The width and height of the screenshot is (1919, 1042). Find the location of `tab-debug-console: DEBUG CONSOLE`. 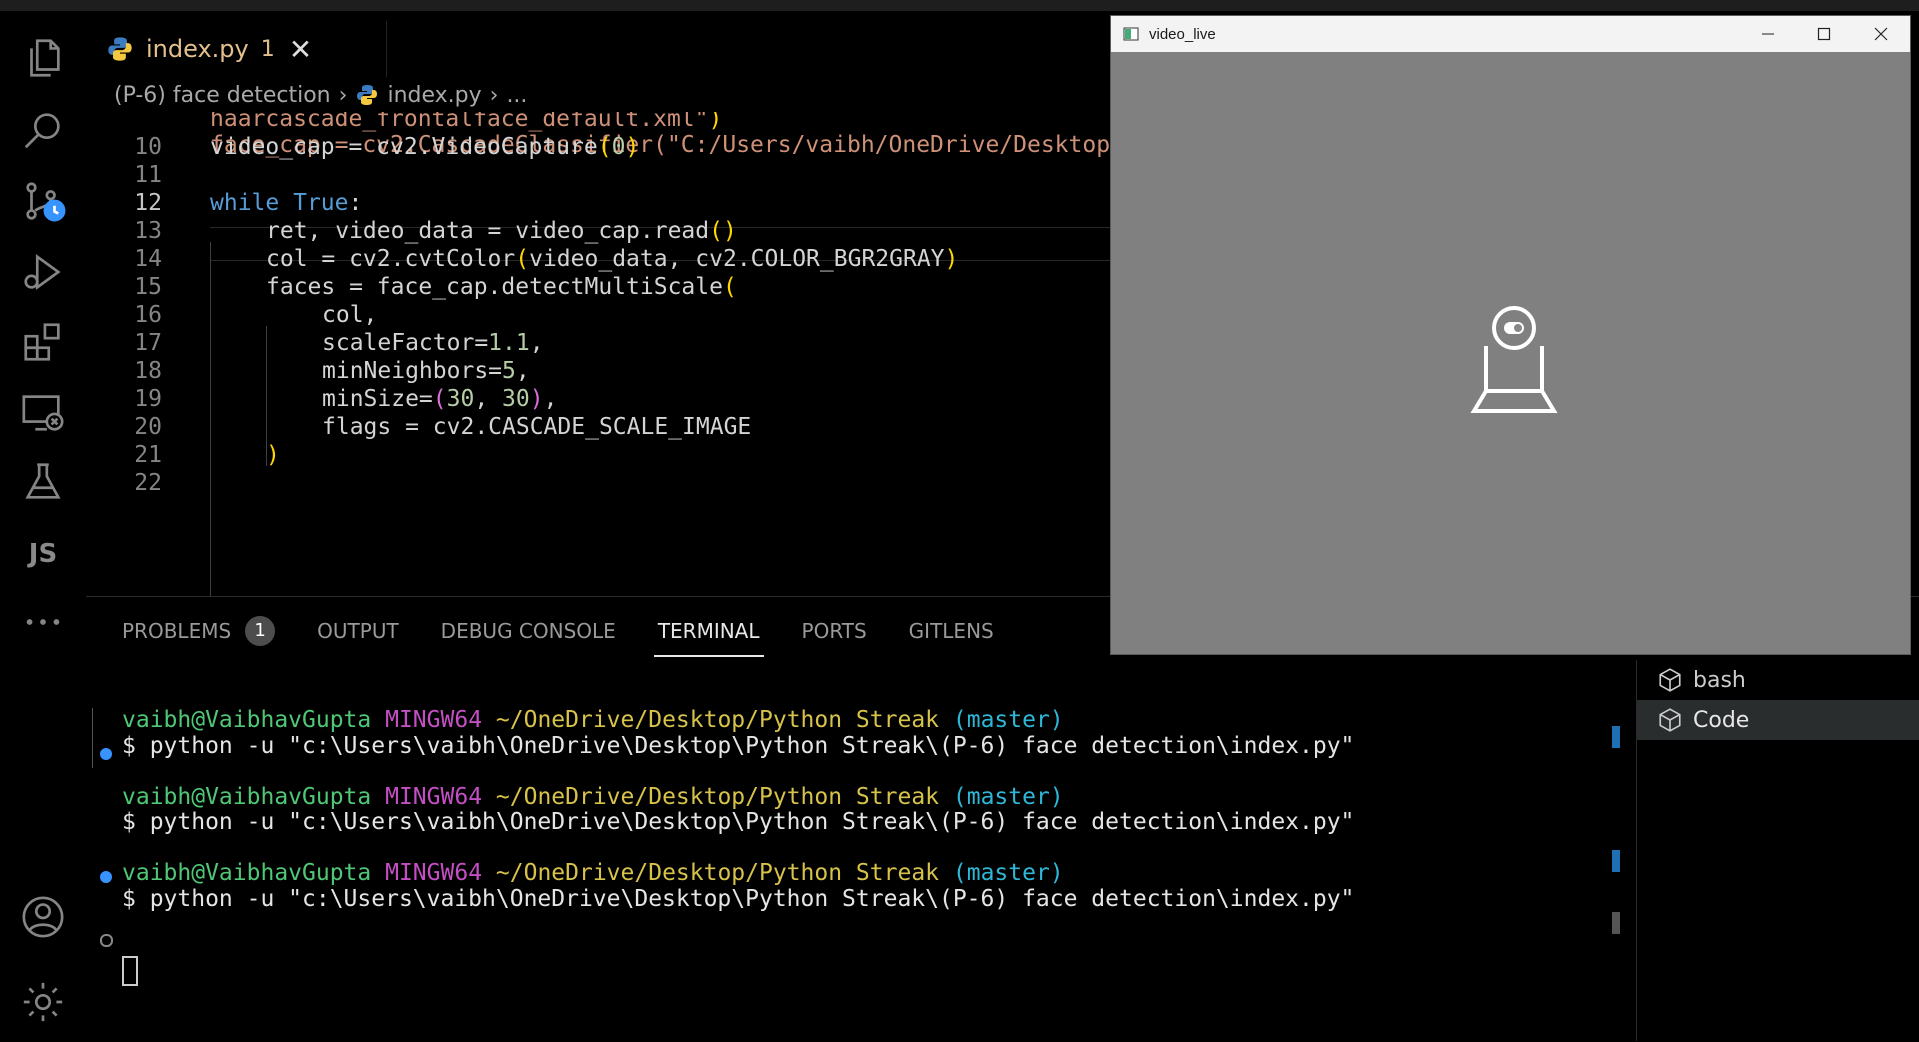

tab-debug-console: DEBUG CONSOLE is located at coordinates (528, 631).